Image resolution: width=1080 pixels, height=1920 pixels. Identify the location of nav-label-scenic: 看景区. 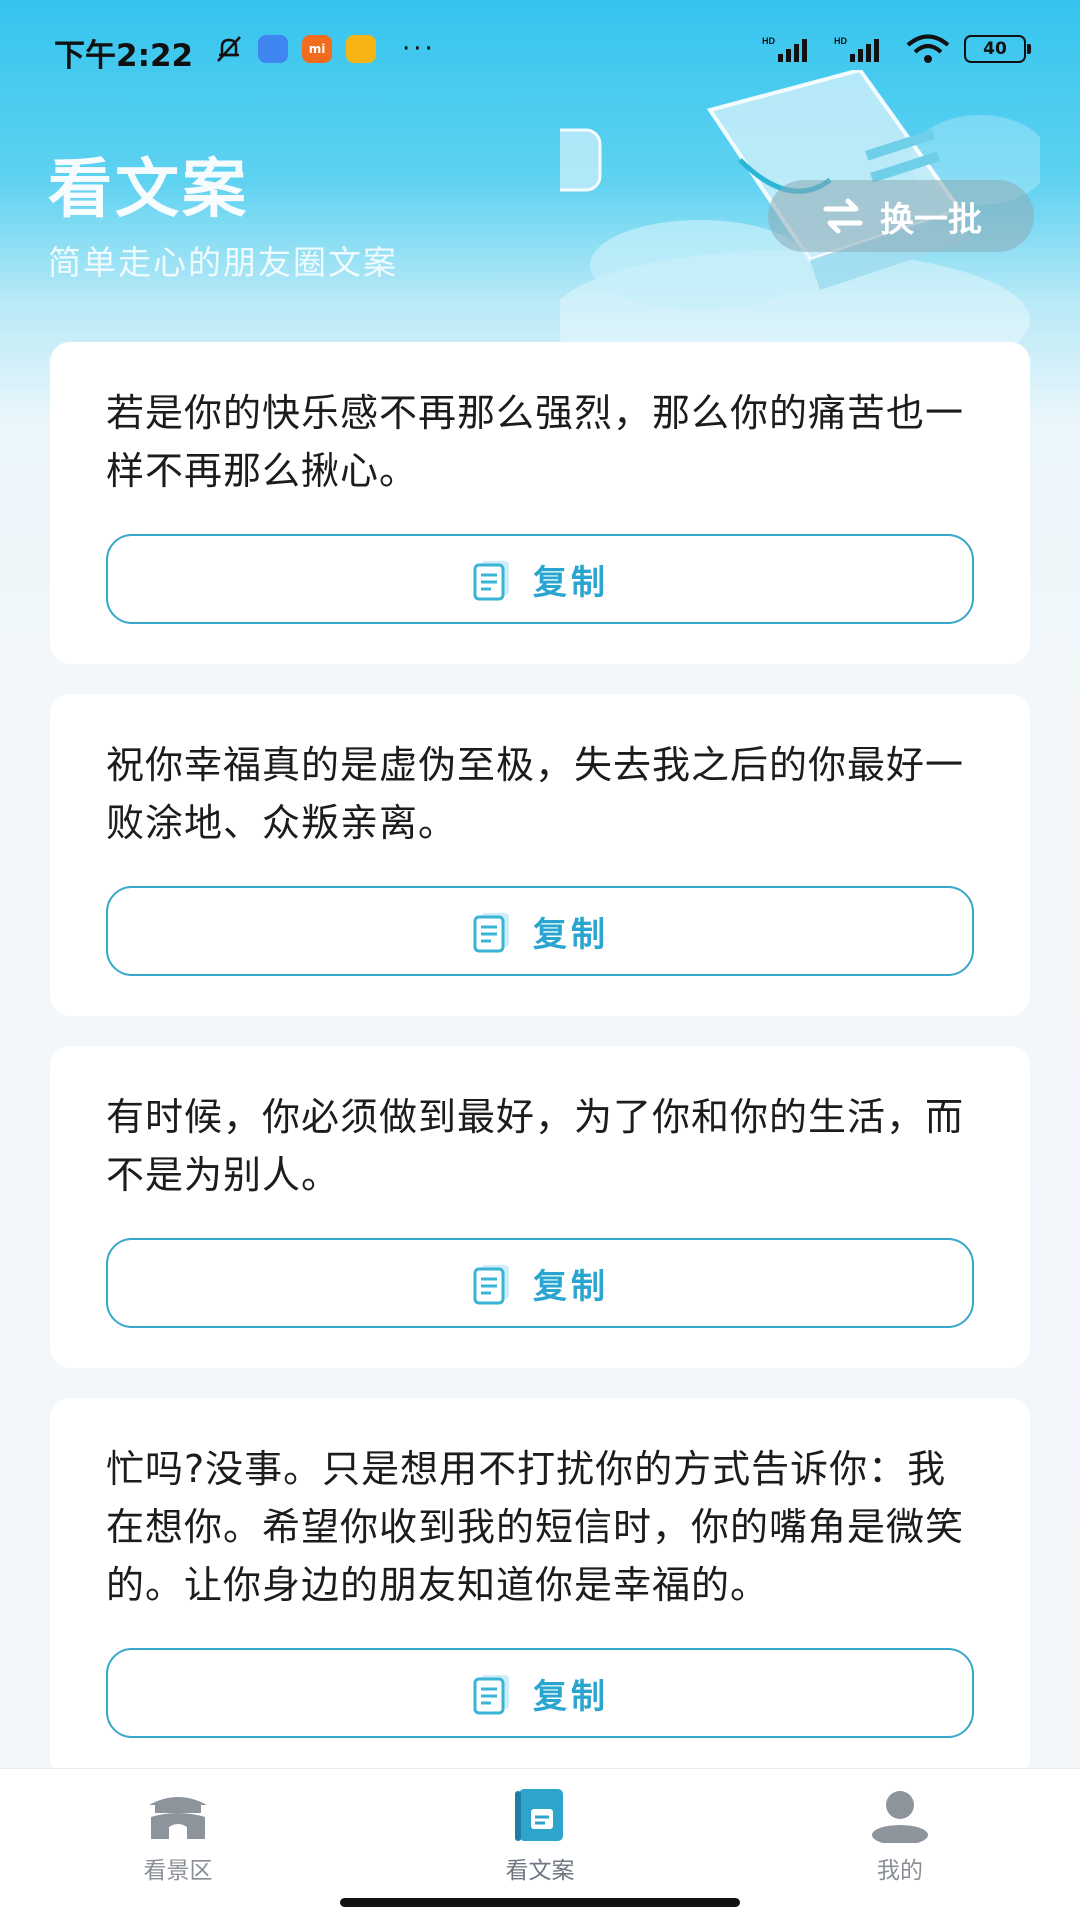
(178, 1871).